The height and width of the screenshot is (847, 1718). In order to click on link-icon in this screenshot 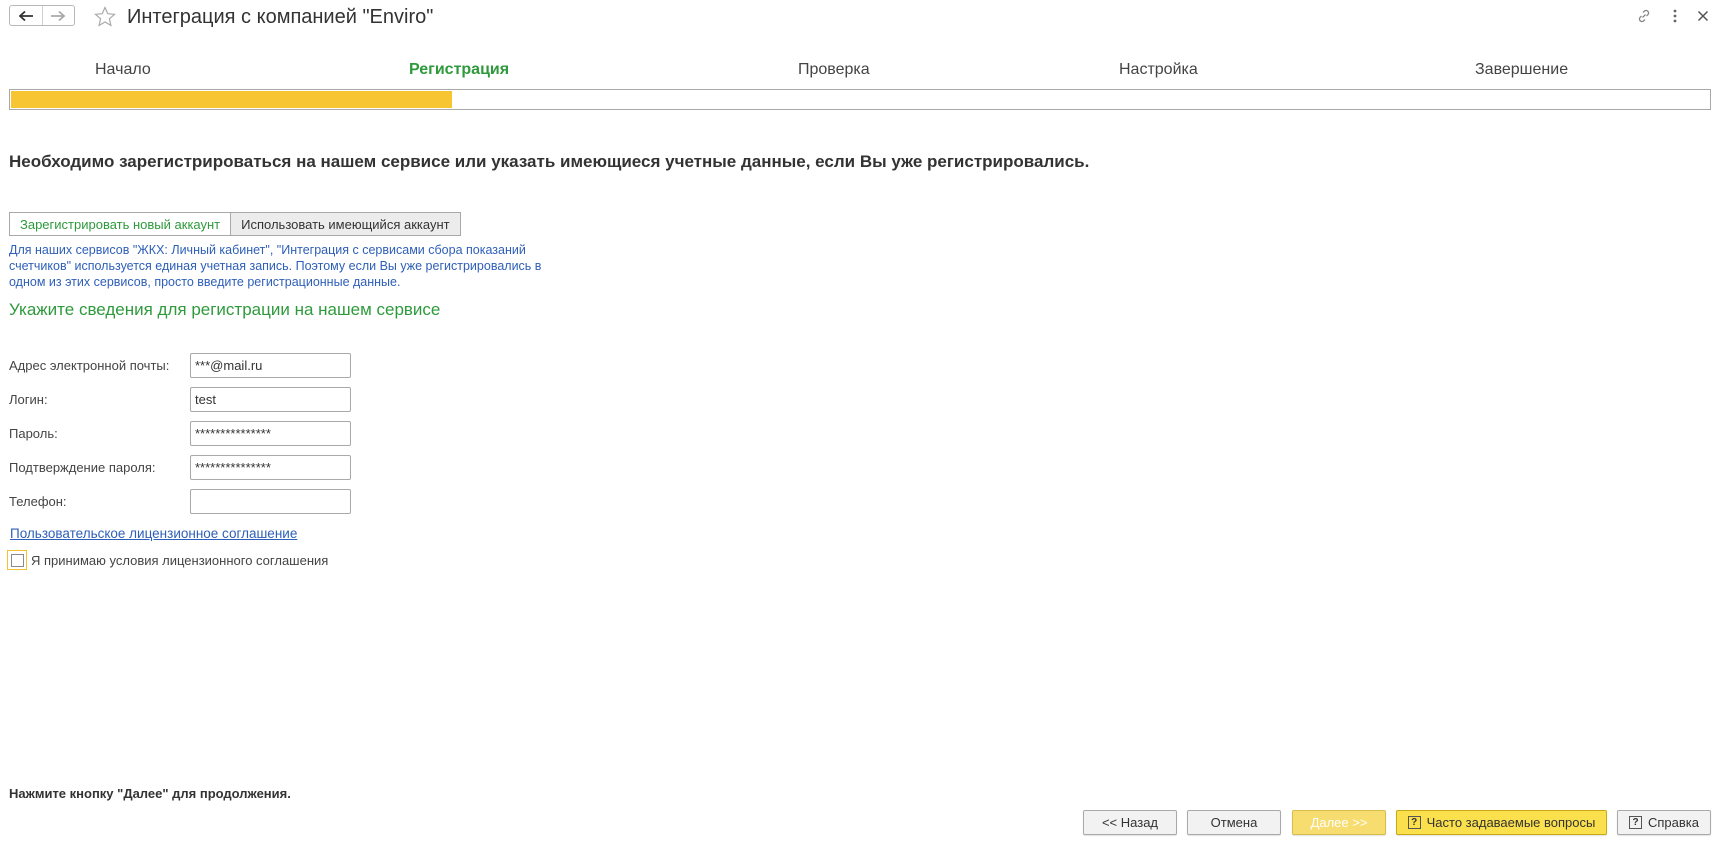, I will do `click(1644, 16)`.